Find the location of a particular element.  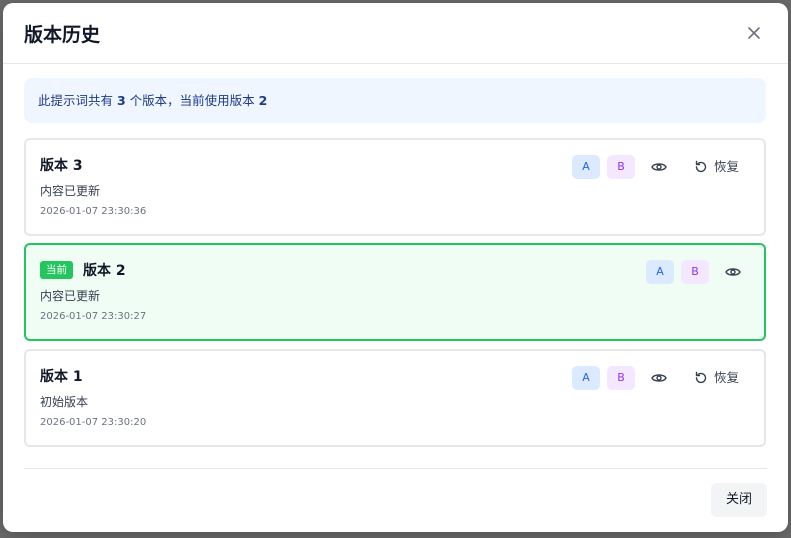

version-info-text: 此提示词共有 3 个版本，当前使用版本 2 is located at coordinates (152, 100).